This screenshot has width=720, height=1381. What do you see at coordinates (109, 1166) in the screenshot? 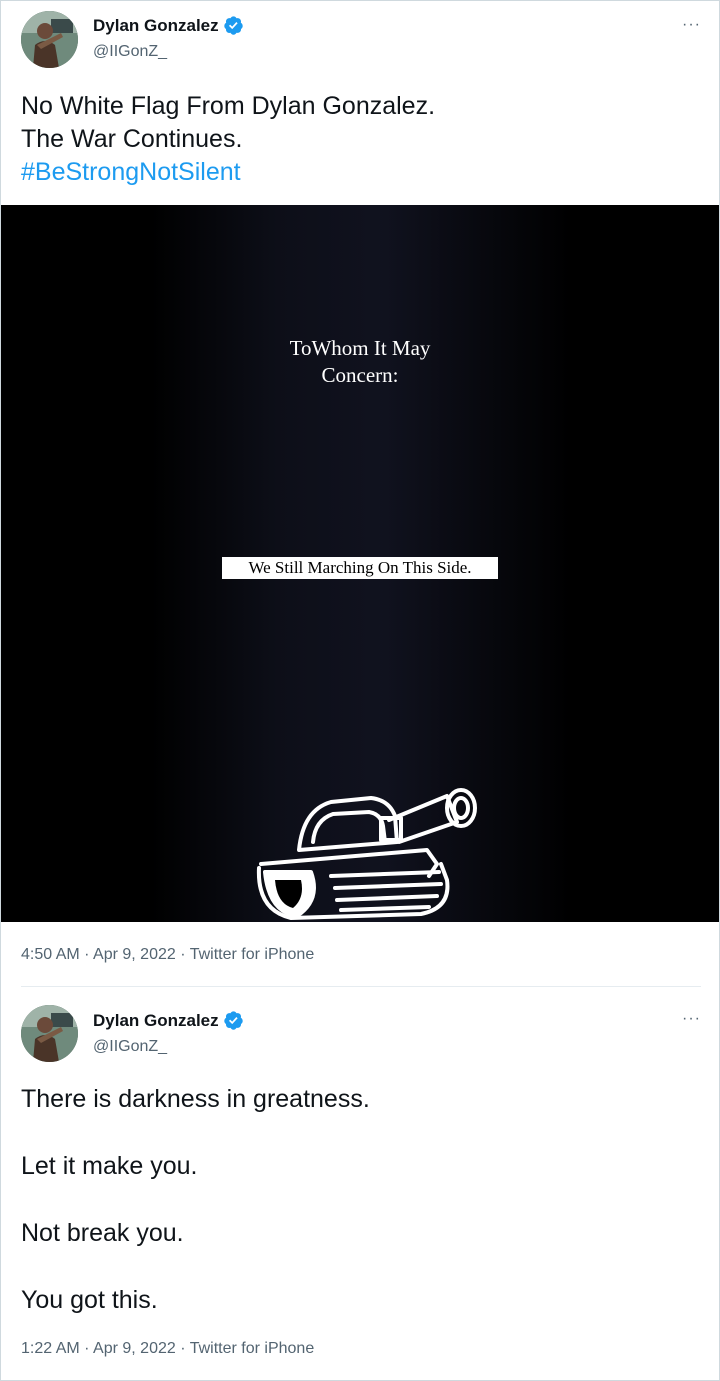
I see `tweet-text-line: Let it make you.` at bounding box center [109, 1166].